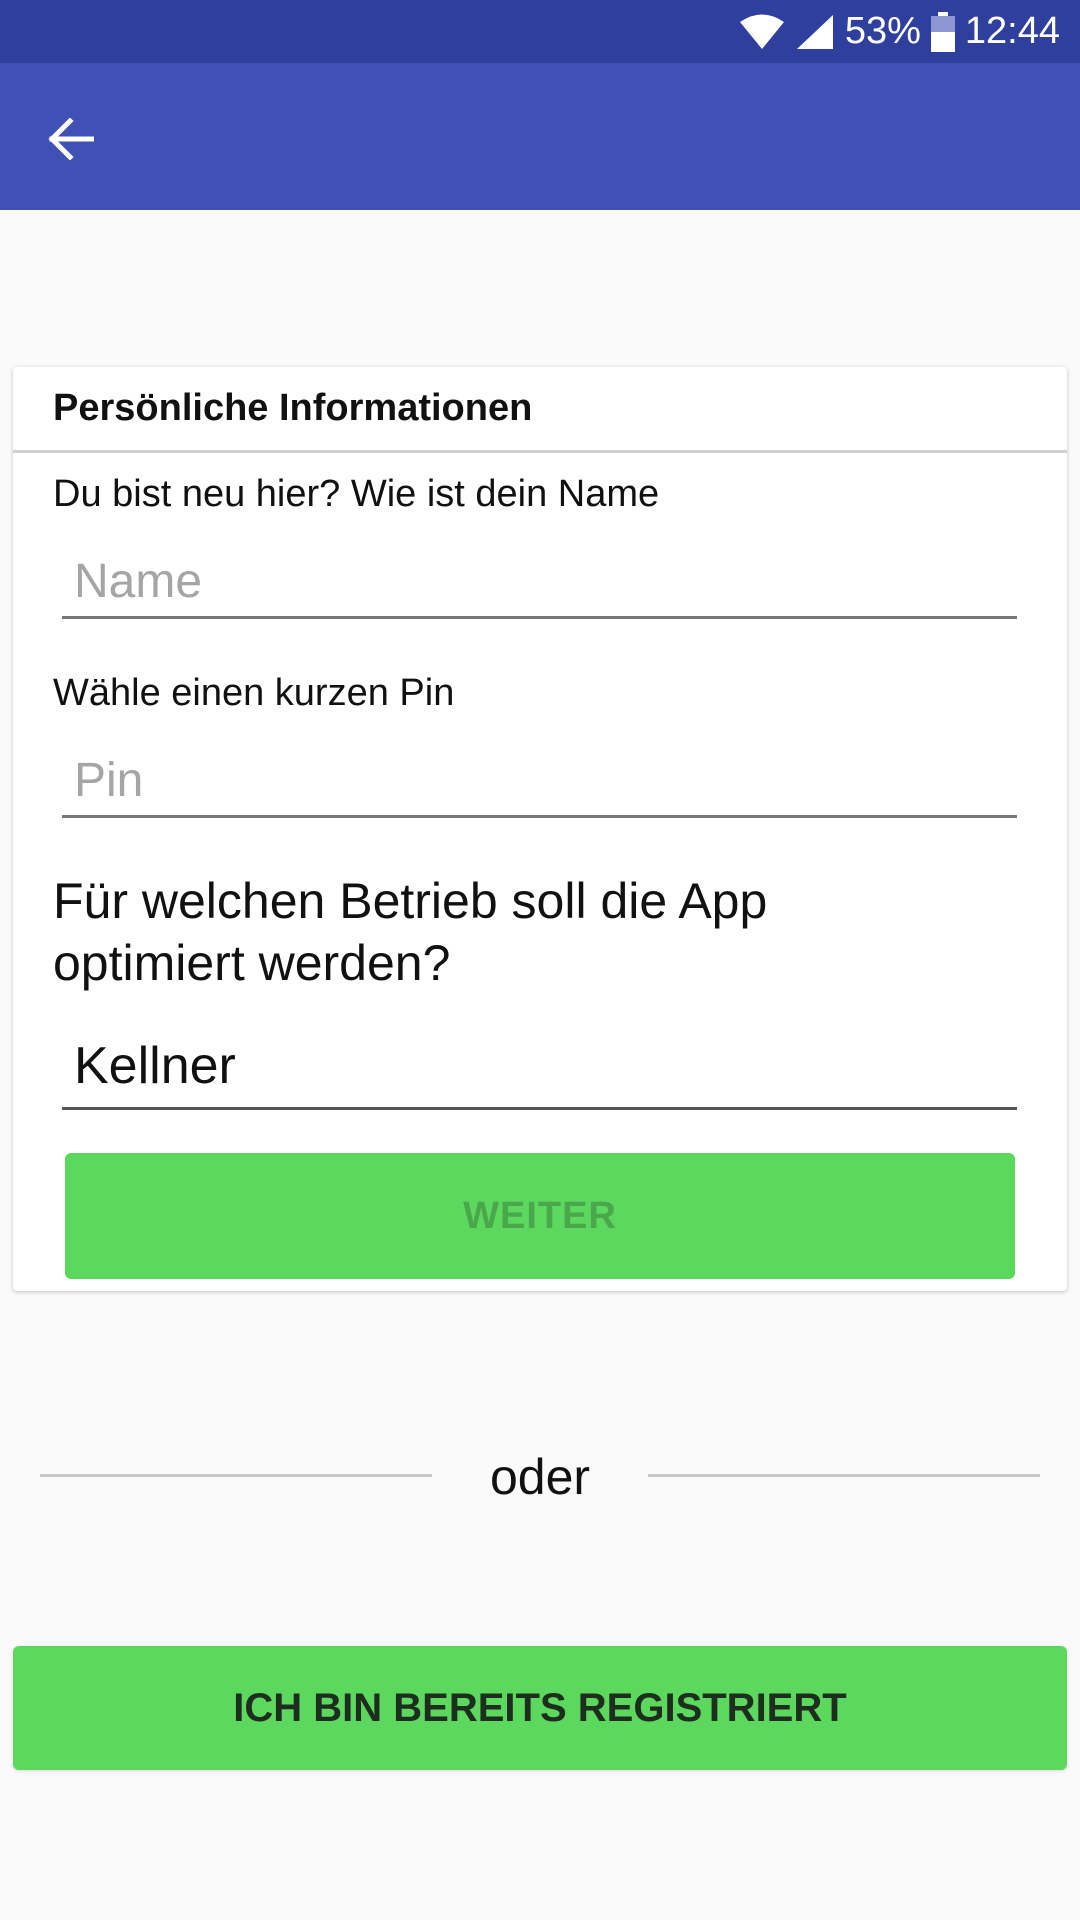 The image size is (1080, 1920). What do you see at coordinates (293, 408) in the screenshot?
I see `card-title: Persönliche Informationen` at bounding box center [293, 408].